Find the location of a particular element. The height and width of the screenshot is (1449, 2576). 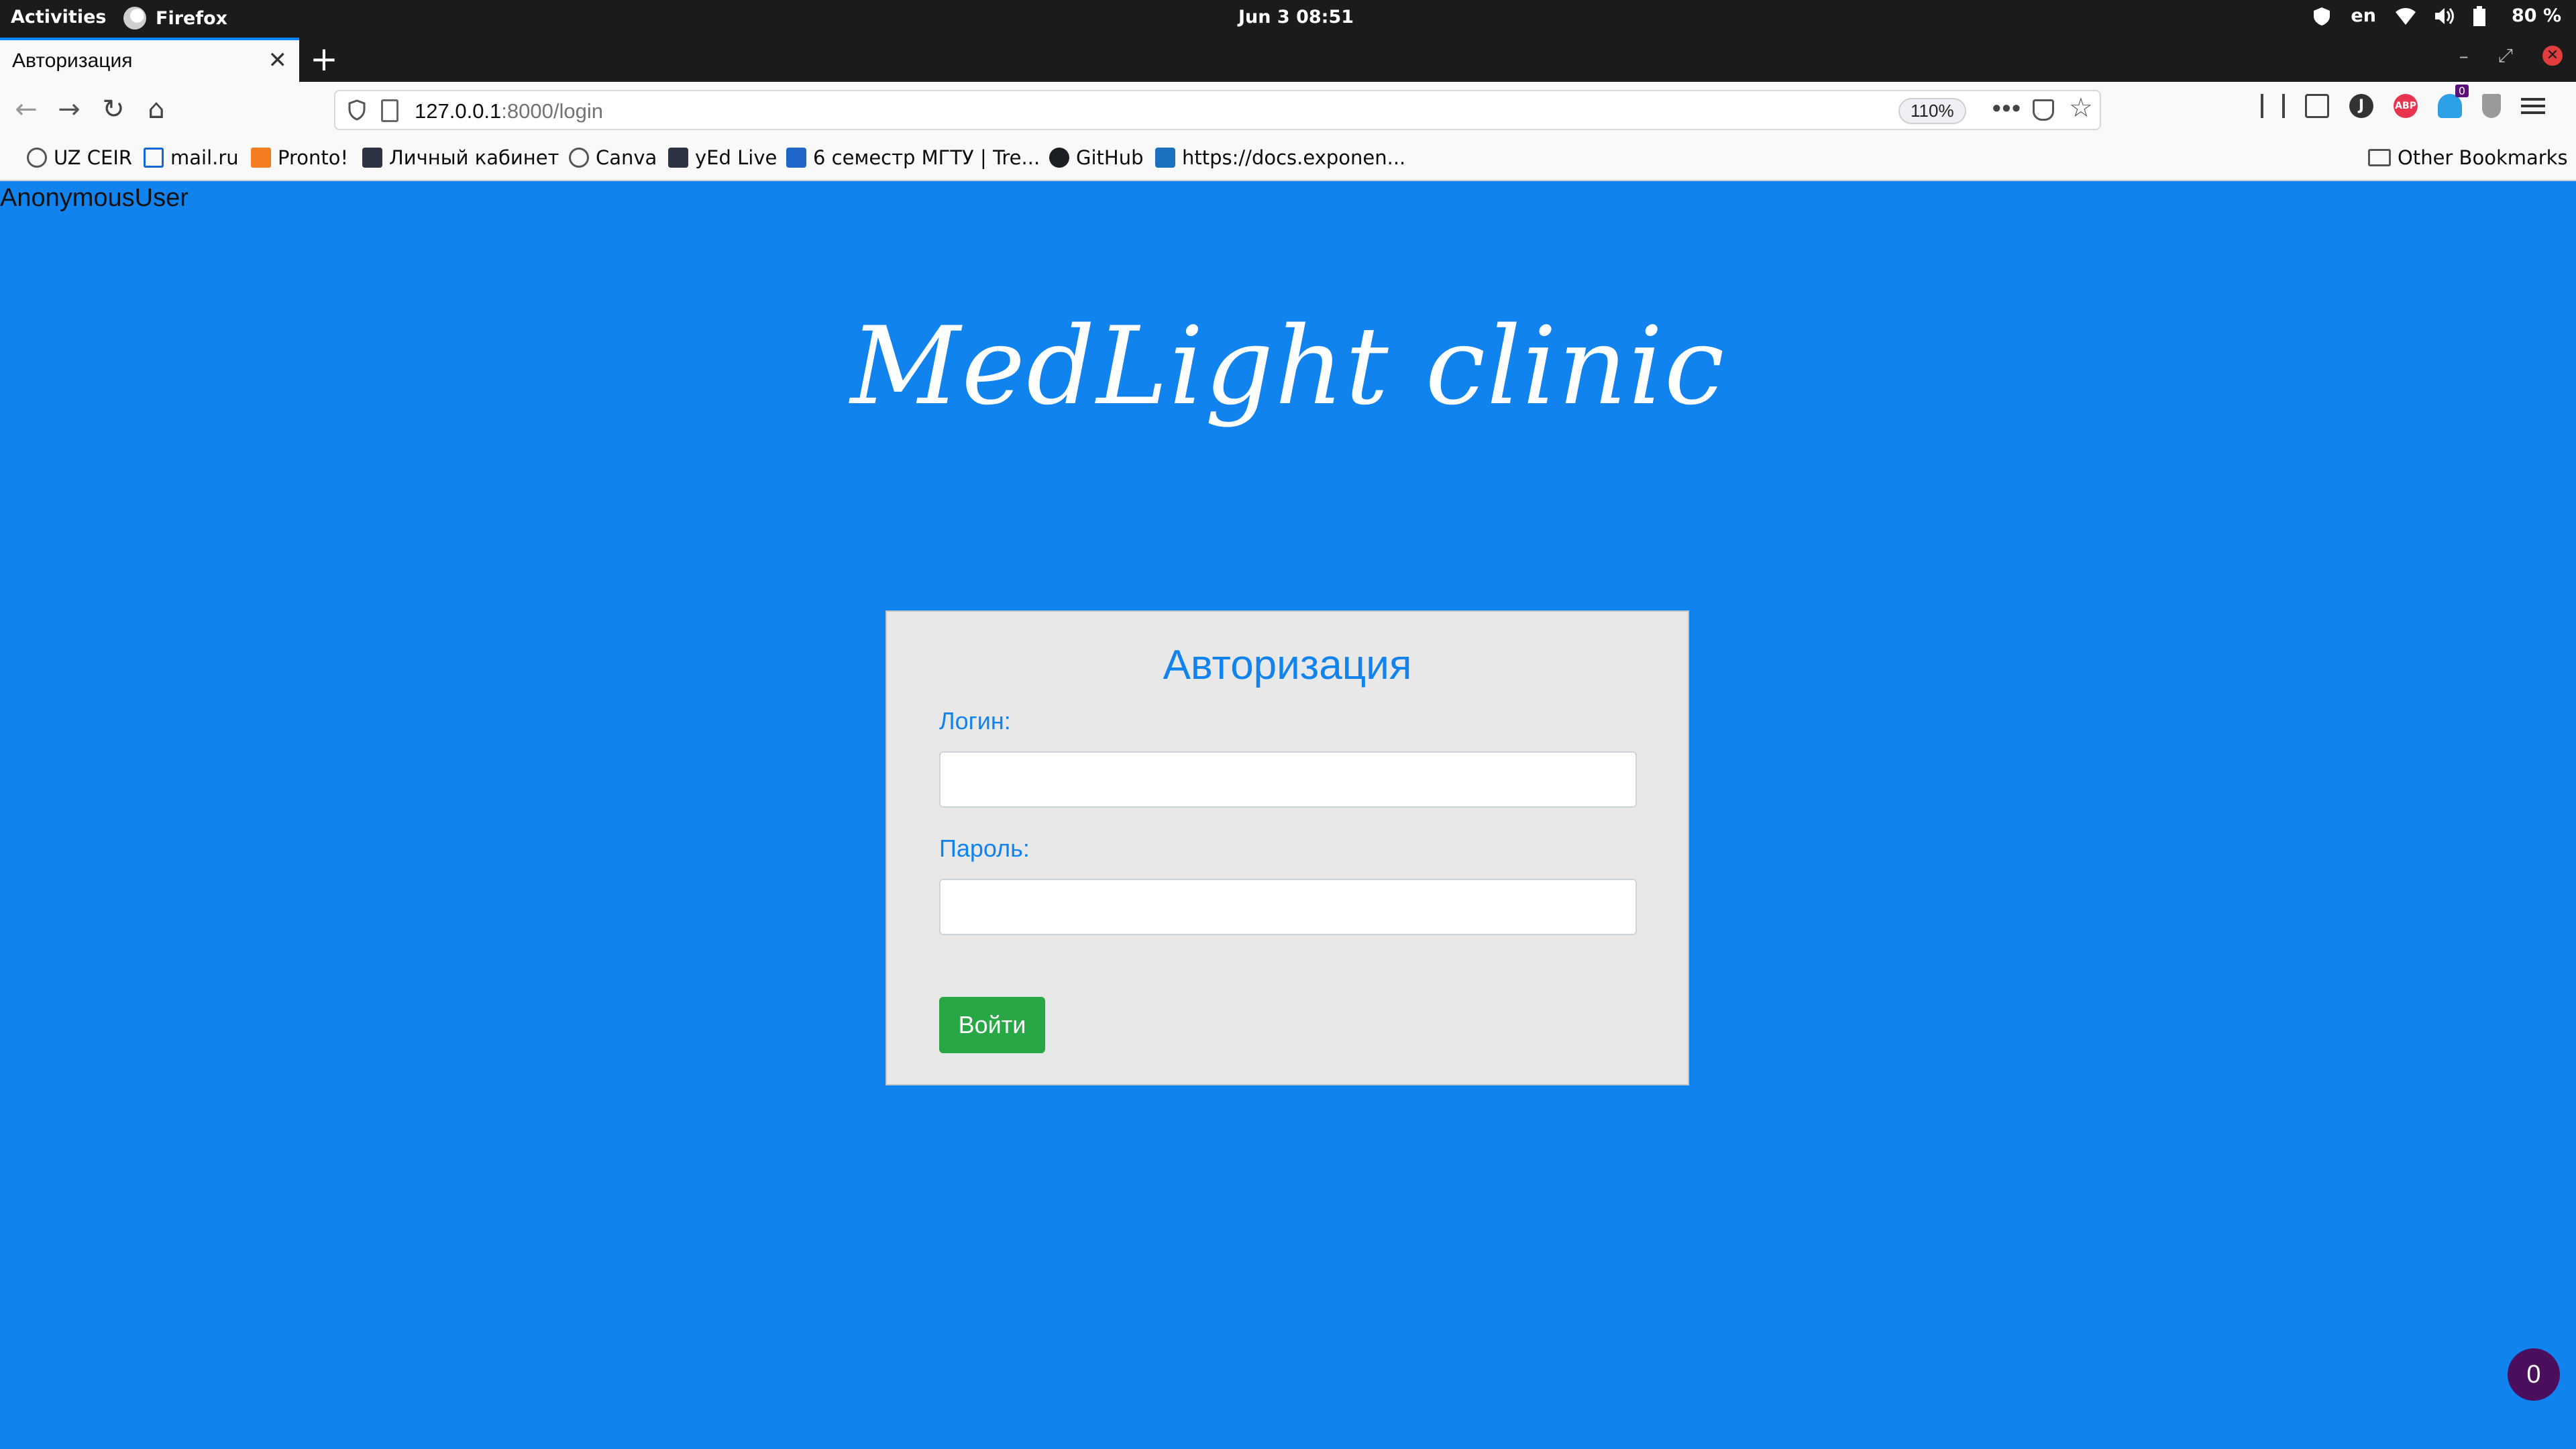

bookmark-yed-live: yEd Live is located at coordinates (722, 157).